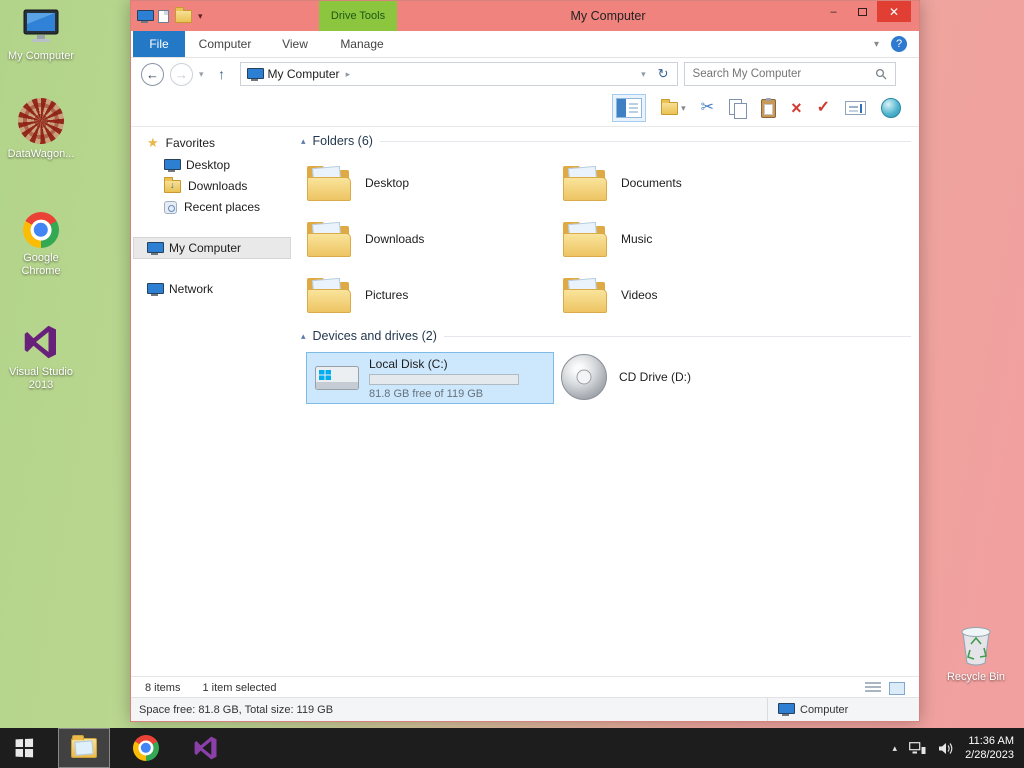 Image resolution: width=1024 pixels, height=768 pixels. What do you see at coordinates (894, 11) in the screenshot?
I see `close-button: ✕` at bounding box center [894, 11].